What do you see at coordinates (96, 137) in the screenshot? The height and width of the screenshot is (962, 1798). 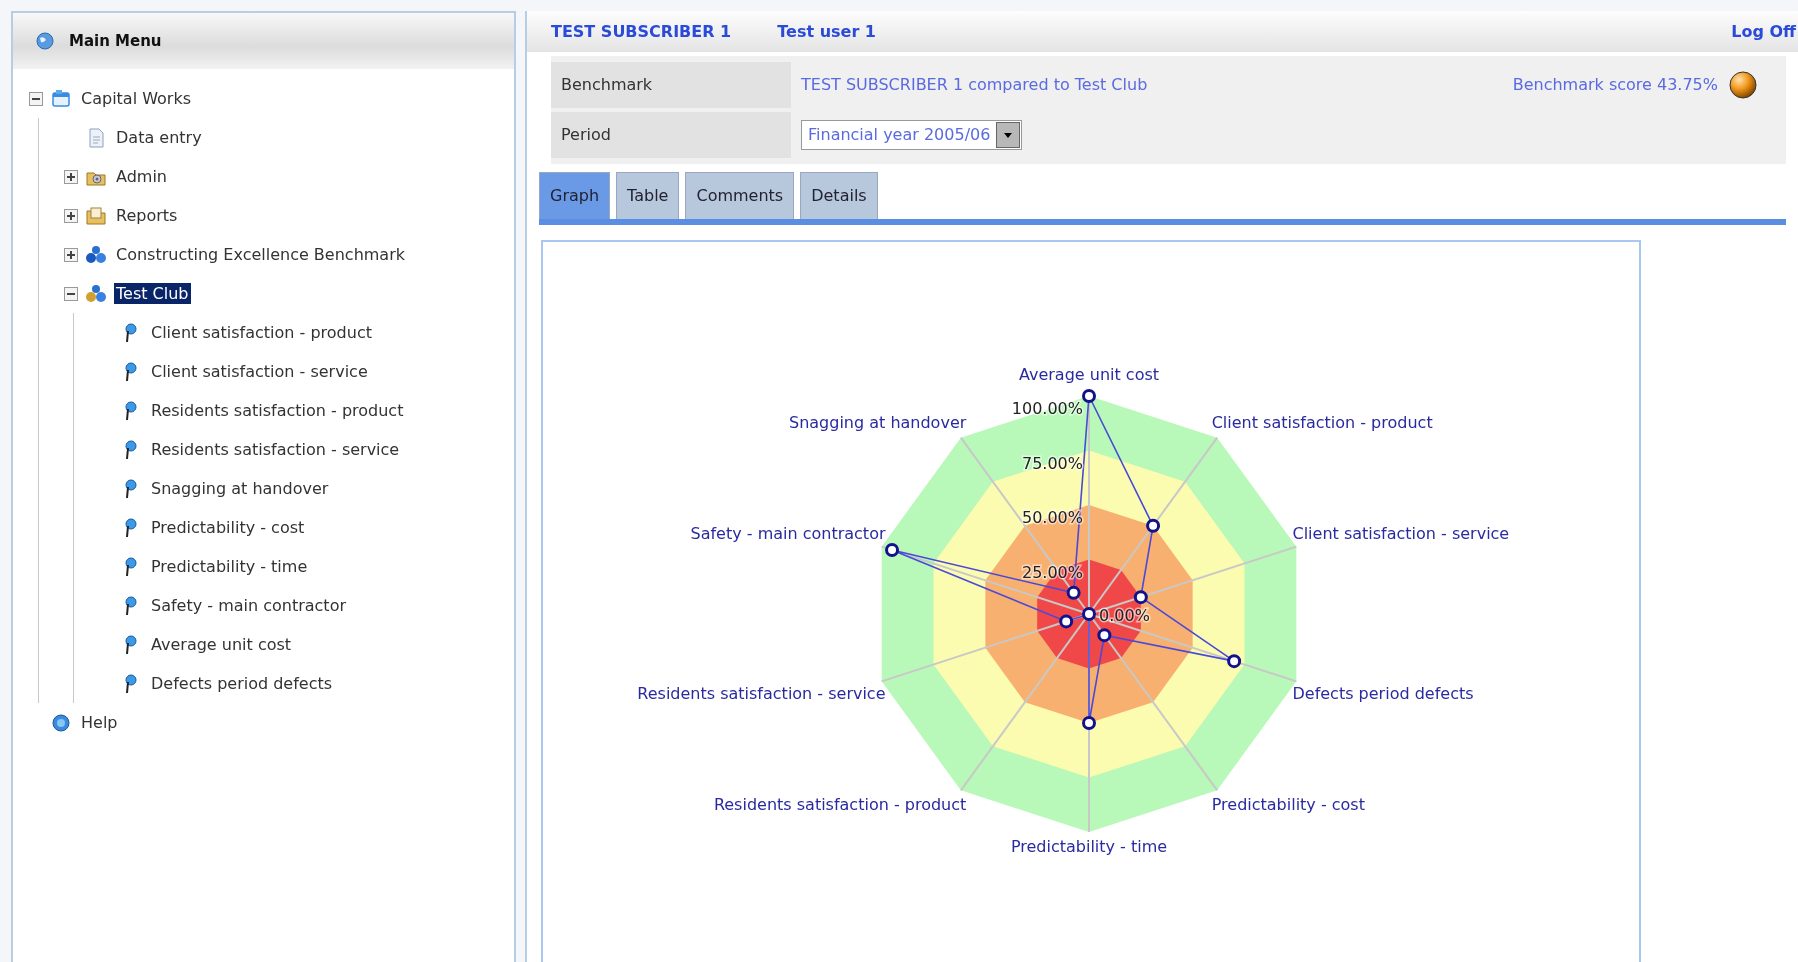 I see `document-icon` at bounding box center [96, 137].